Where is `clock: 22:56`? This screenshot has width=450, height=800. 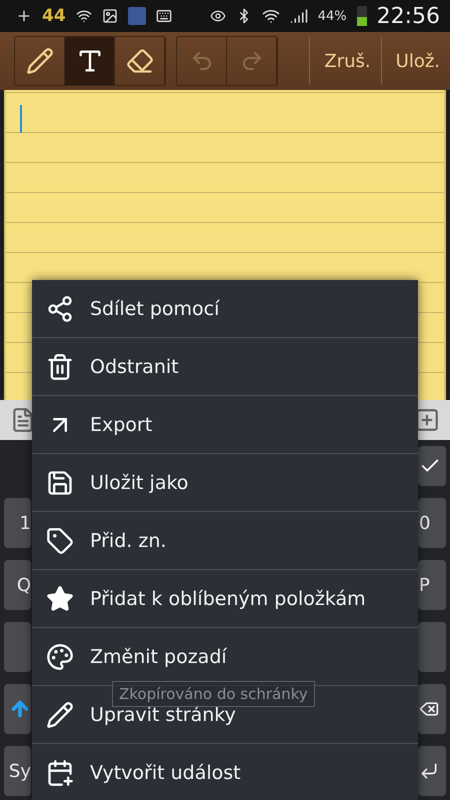 clock: 22:56 is located at coordinates (408, 16).